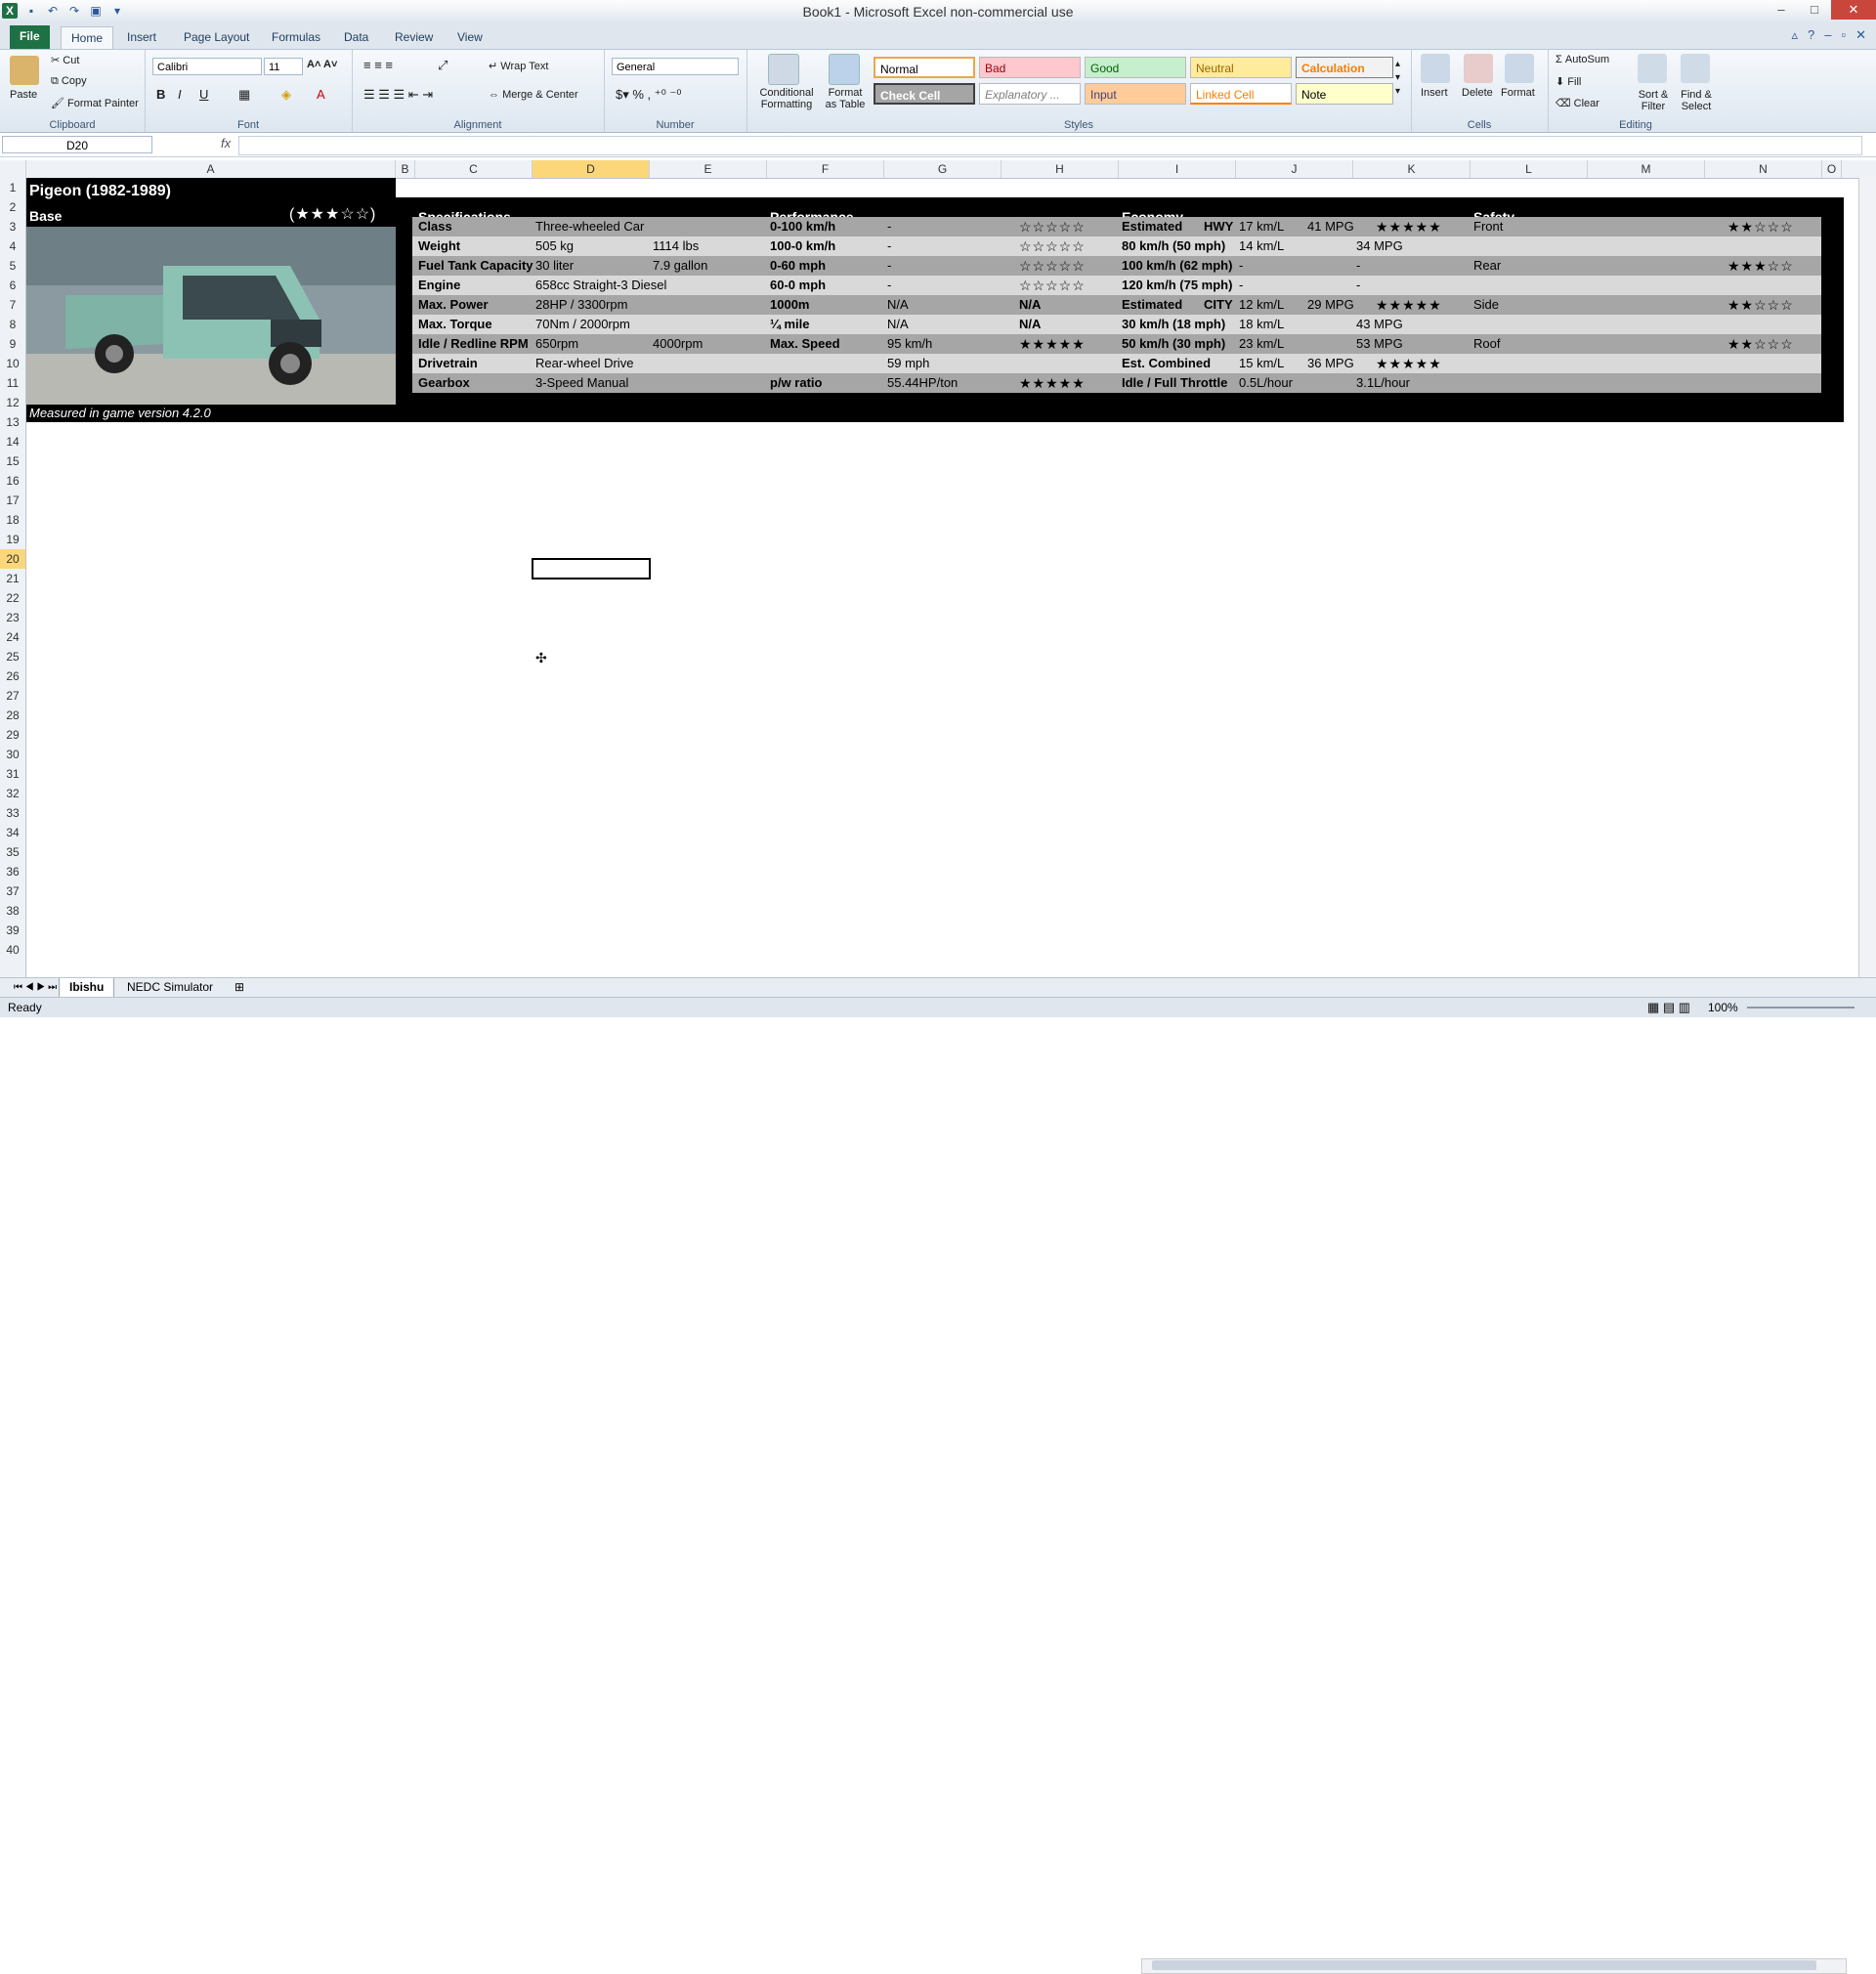 This screenshot has width=1876, height=1974. I want to click on wrap-text-button: ↵ Wrap Text, so click(518, 66).